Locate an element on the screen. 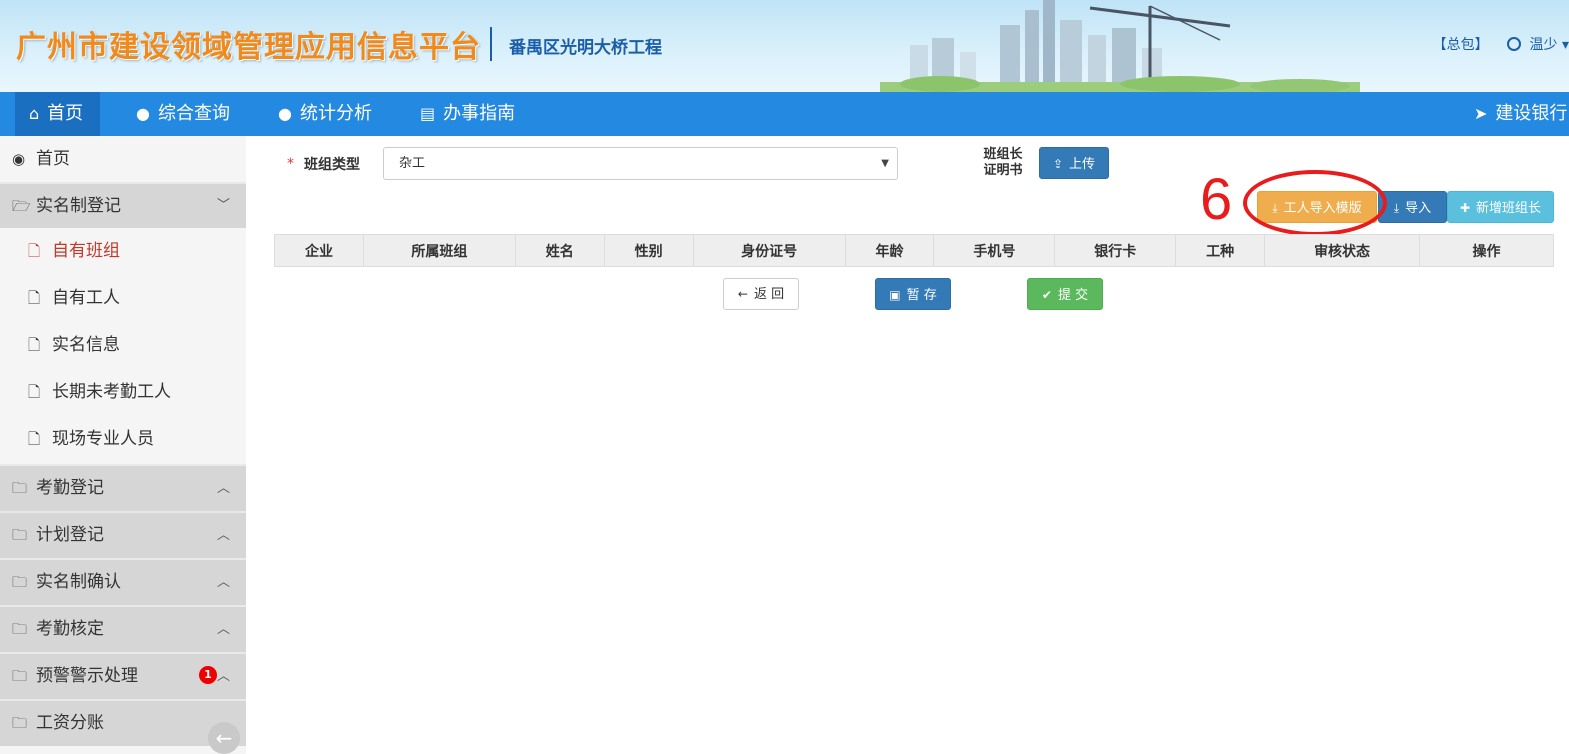 The image size is (1569, 754). paper-plane-icon: ➤ is located at coordinates (1481, 113).